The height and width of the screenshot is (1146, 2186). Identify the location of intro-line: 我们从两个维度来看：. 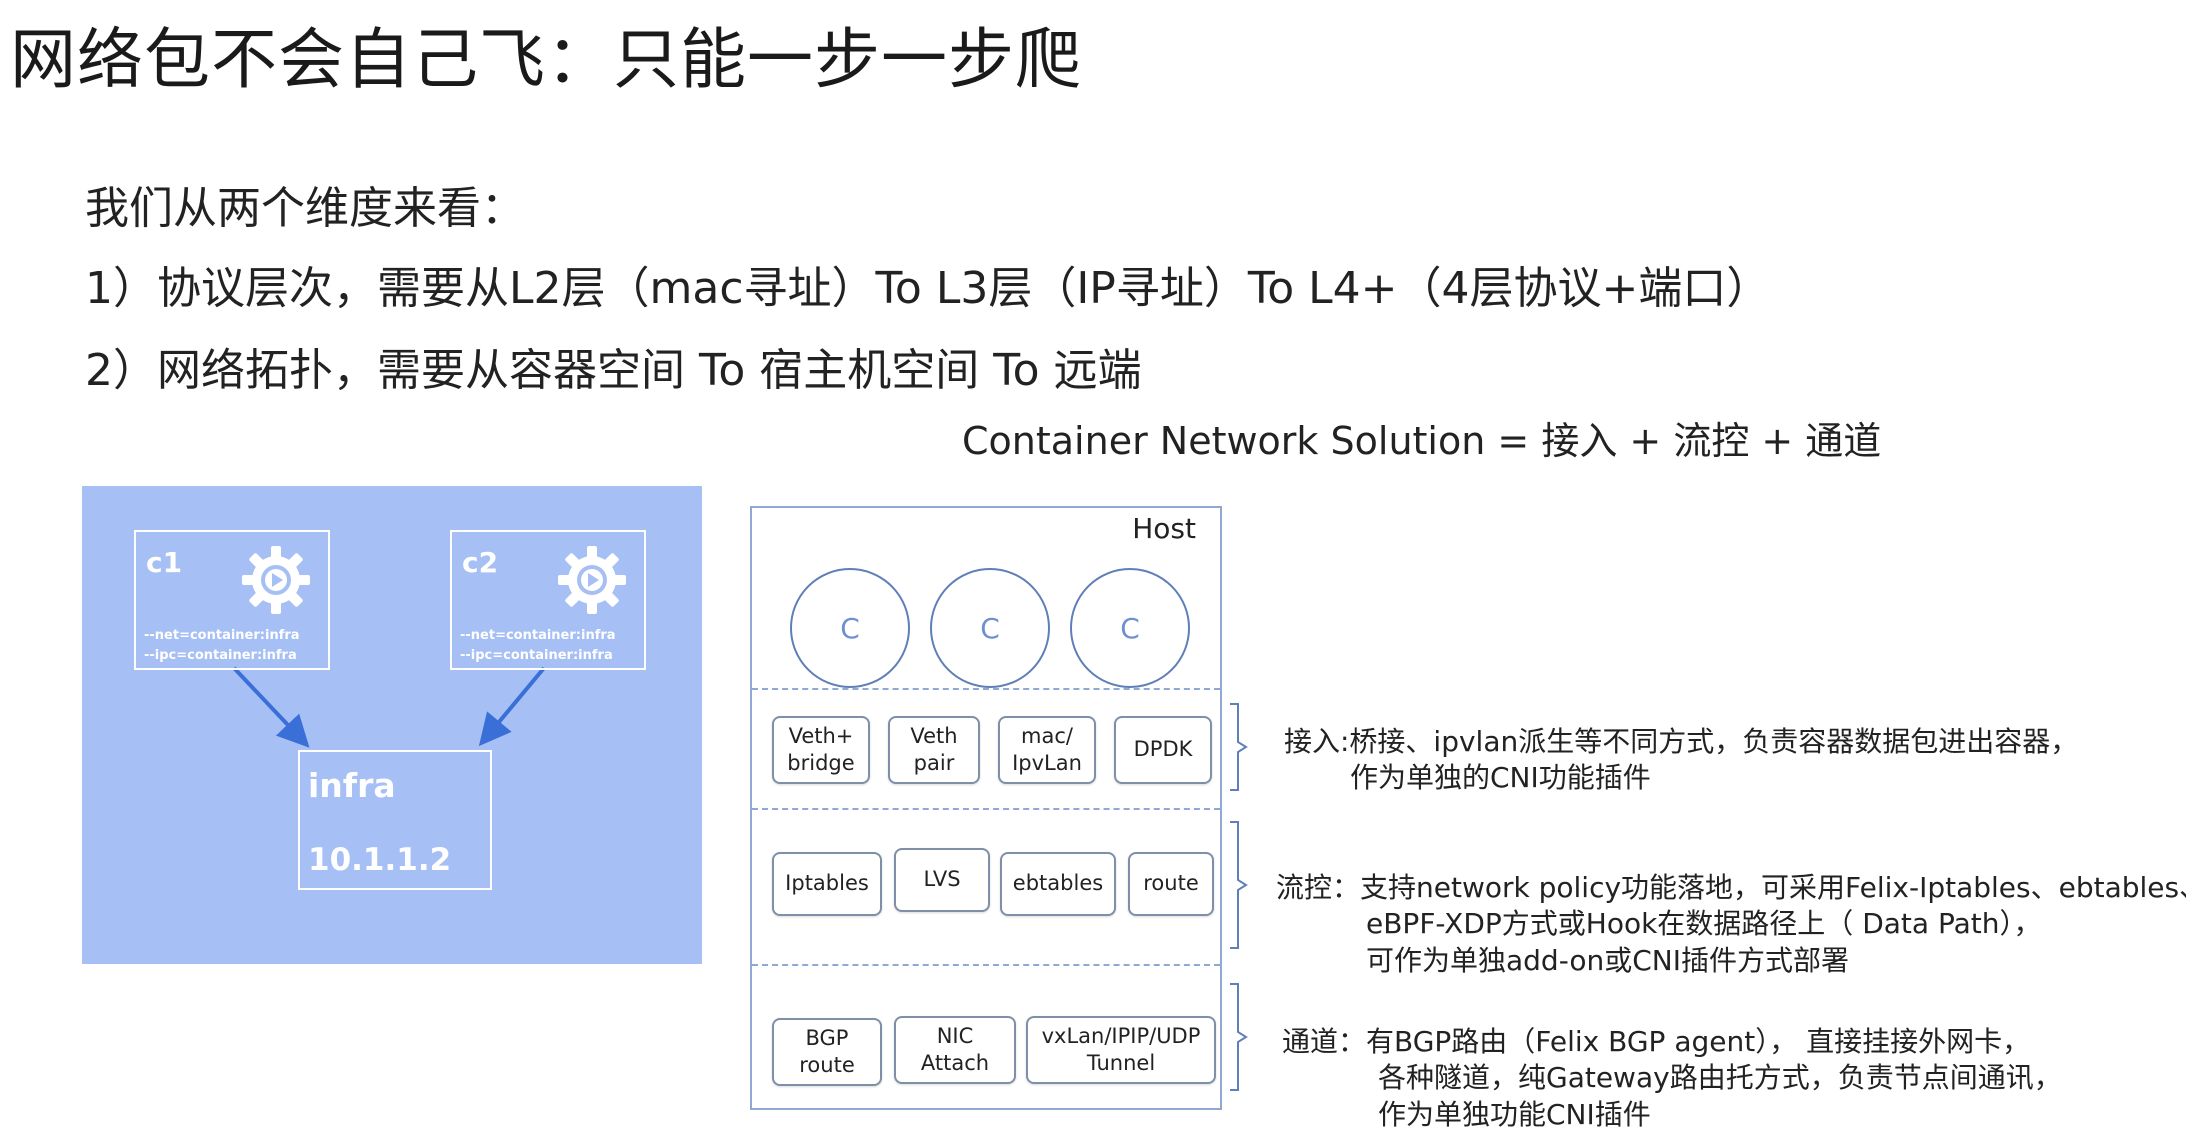
(305, 208).